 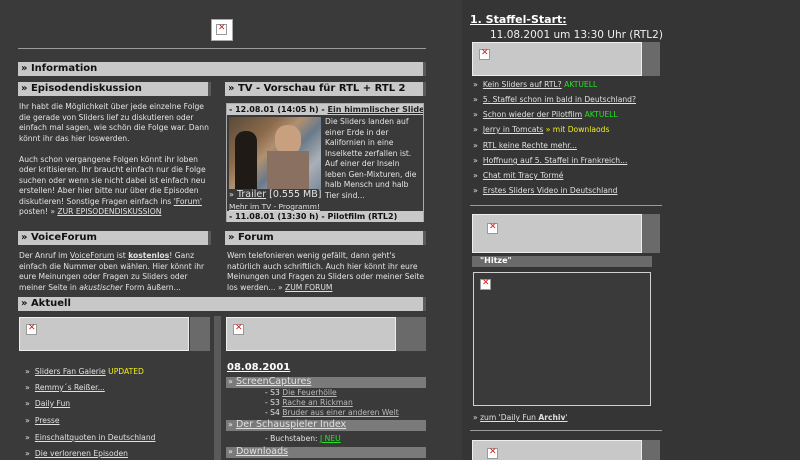 What do you see at coordinates (513, 129) in the screenshot?
I see `news-link: Jerry in Tomcats` at bounding box center [513, 129].